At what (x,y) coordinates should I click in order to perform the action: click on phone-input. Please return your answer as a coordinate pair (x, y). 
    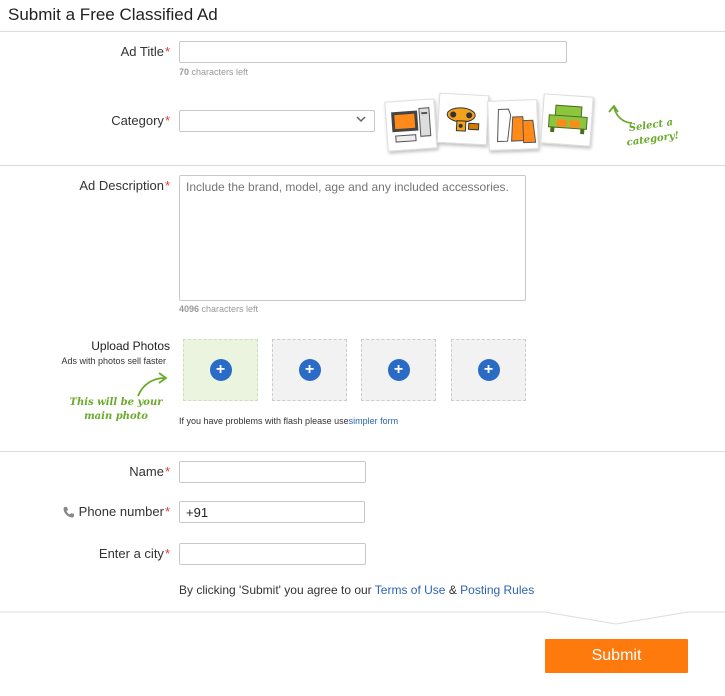
    Looking at the image, I should click on (272, 512).